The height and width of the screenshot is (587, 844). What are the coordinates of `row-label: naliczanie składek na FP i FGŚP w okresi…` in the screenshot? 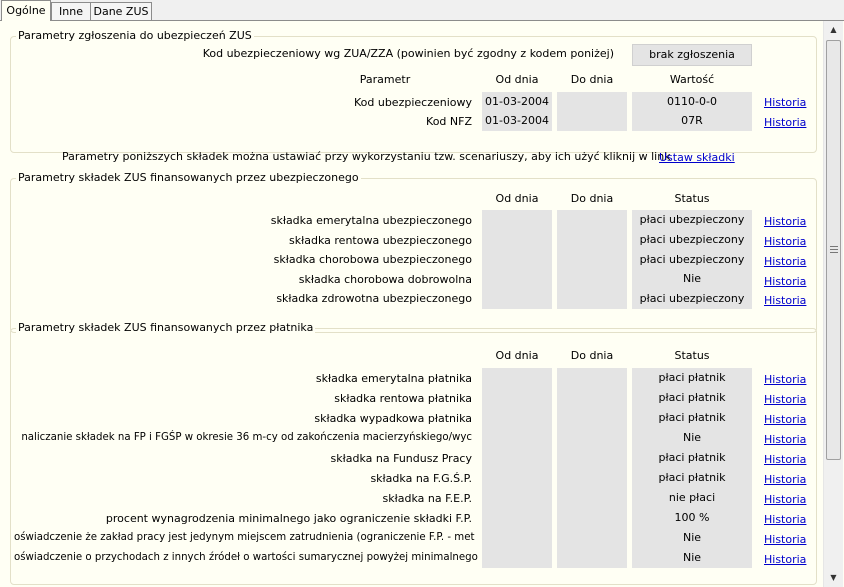 It's located at (246, 437).